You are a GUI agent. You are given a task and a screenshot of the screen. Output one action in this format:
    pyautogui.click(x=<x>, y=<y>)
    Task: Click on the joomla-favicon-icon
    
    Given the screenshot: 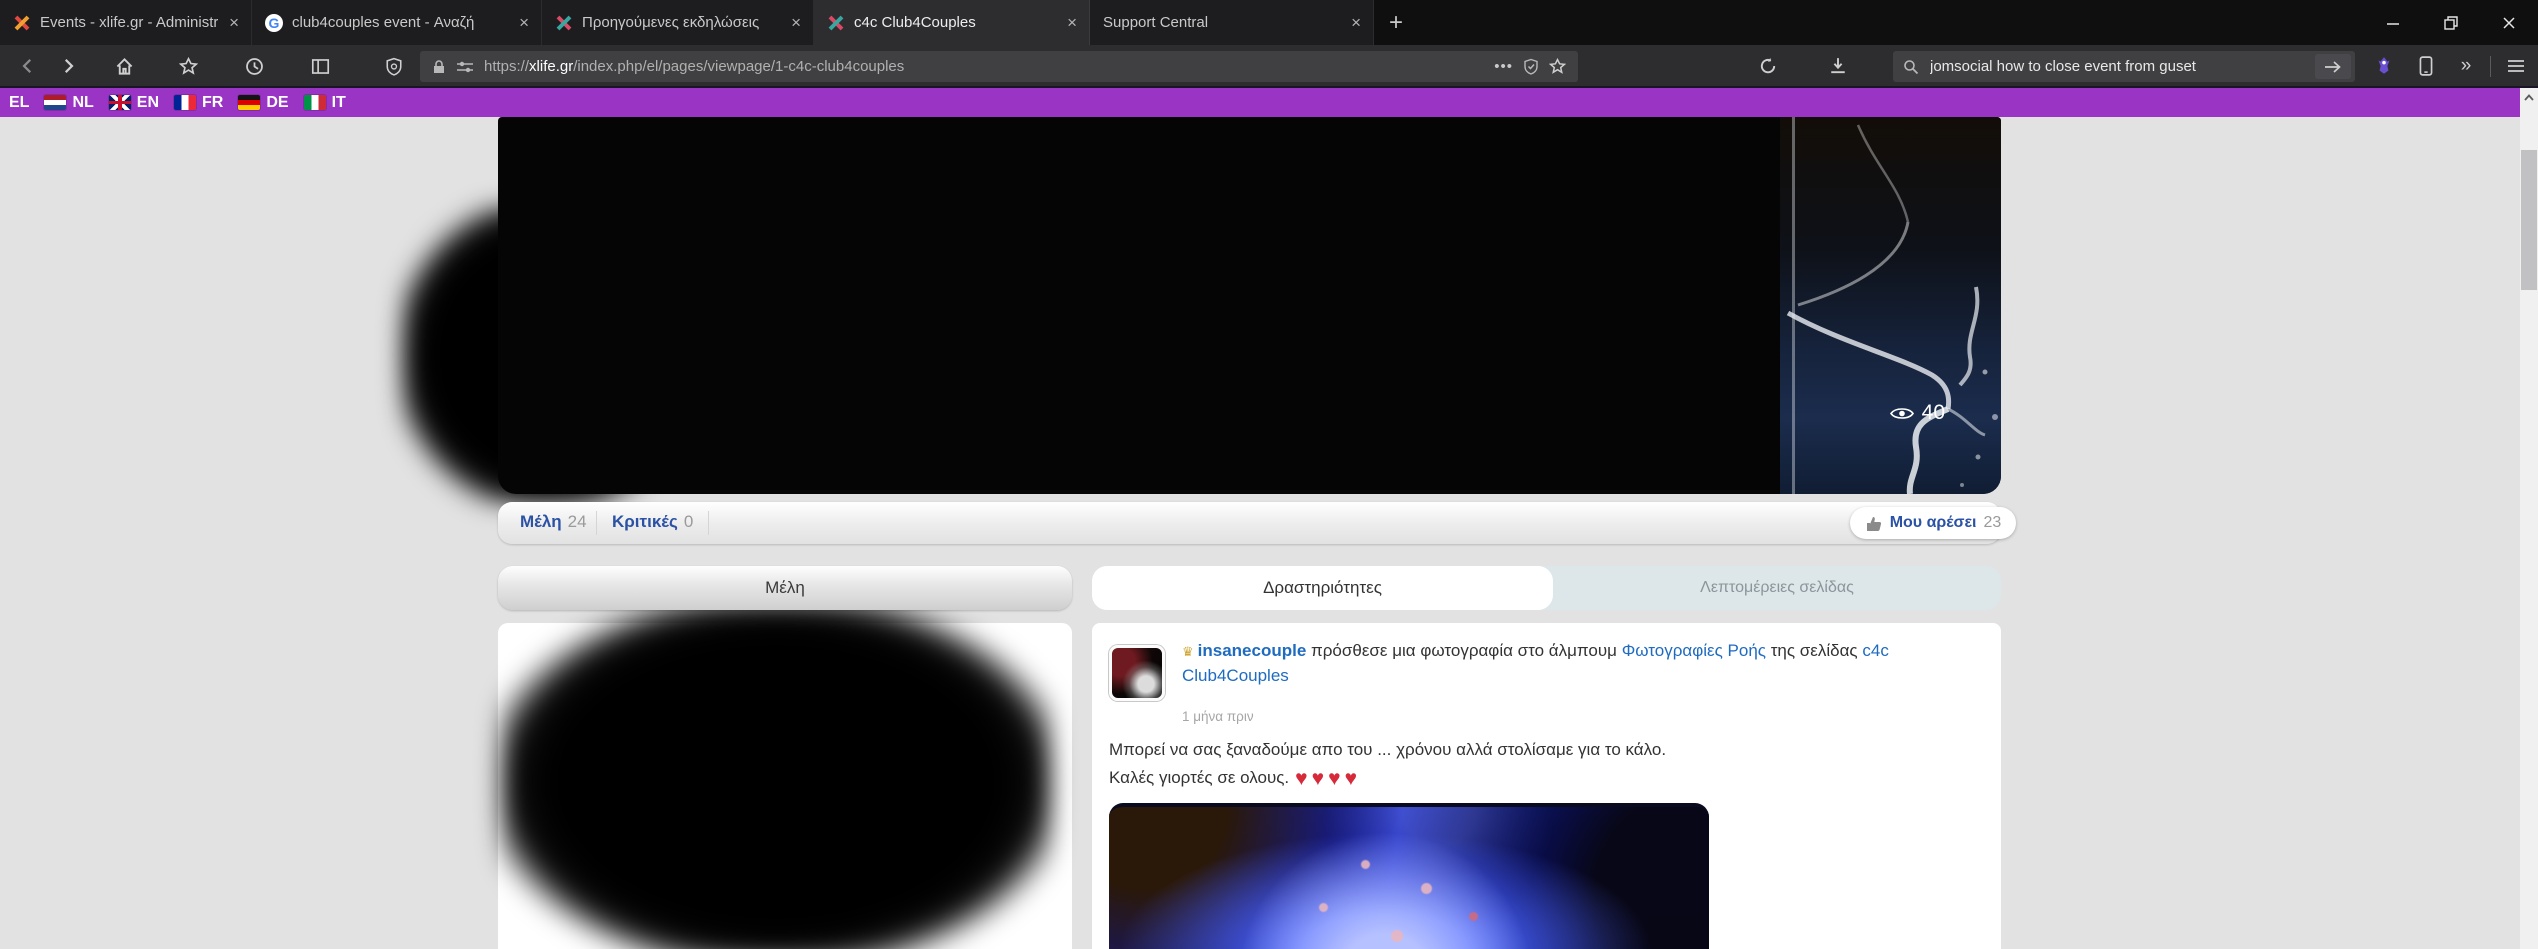 What is the action you would take?
    pyautogui.click(x=22, y=22)
    